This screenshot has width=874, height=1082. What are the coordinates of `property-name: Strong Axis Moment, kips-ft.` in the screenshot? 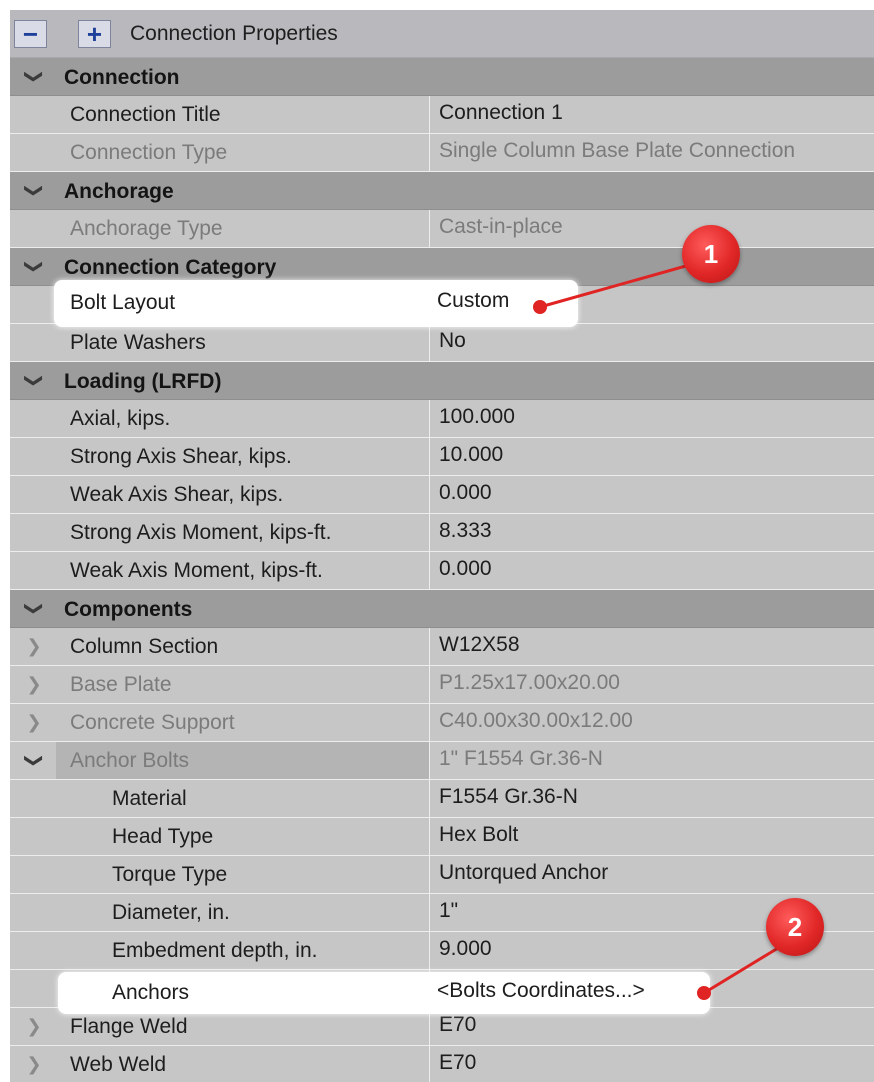 It's located at (243, 532).